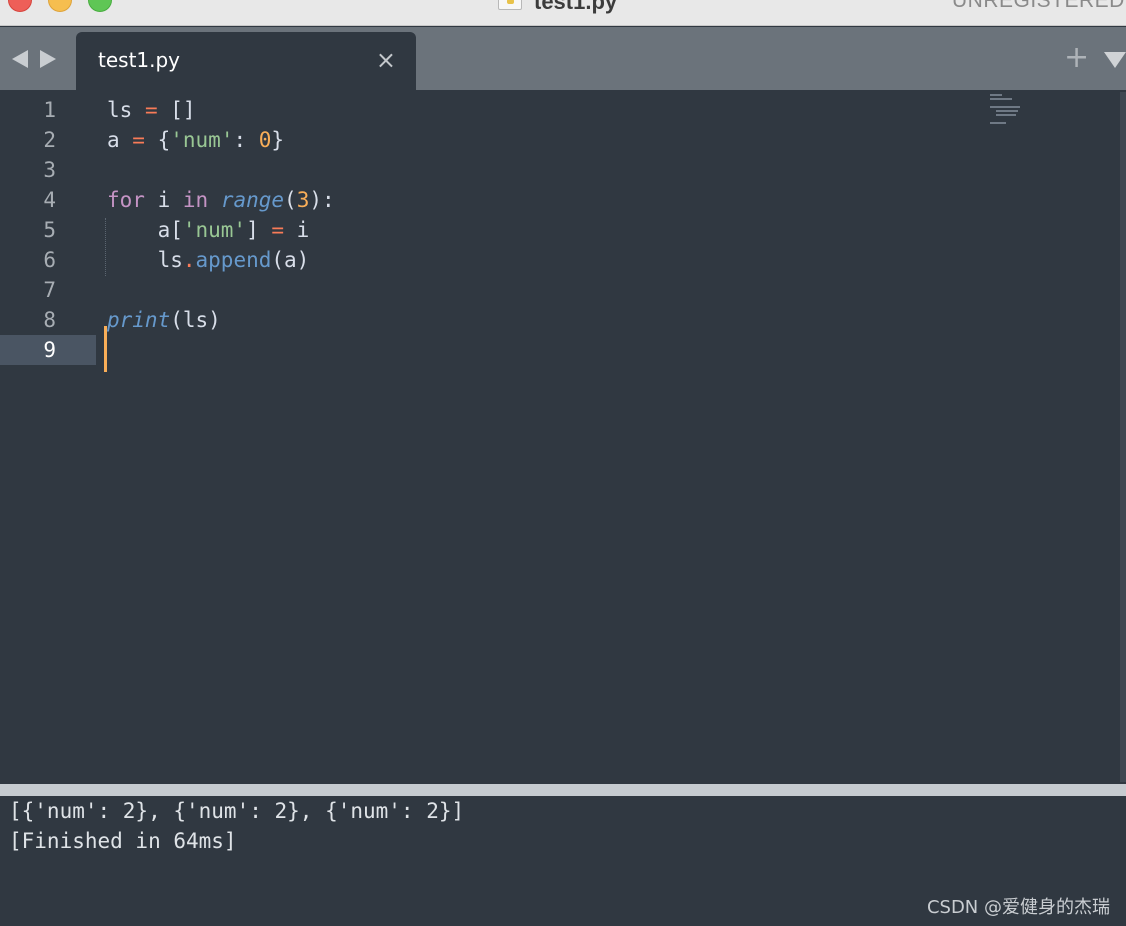 Image resolution: width=1126 pixels, height=926 pixels. Describe the element at coordinates (139, 320) in the screenshot. I see `code-token: print` at that location.